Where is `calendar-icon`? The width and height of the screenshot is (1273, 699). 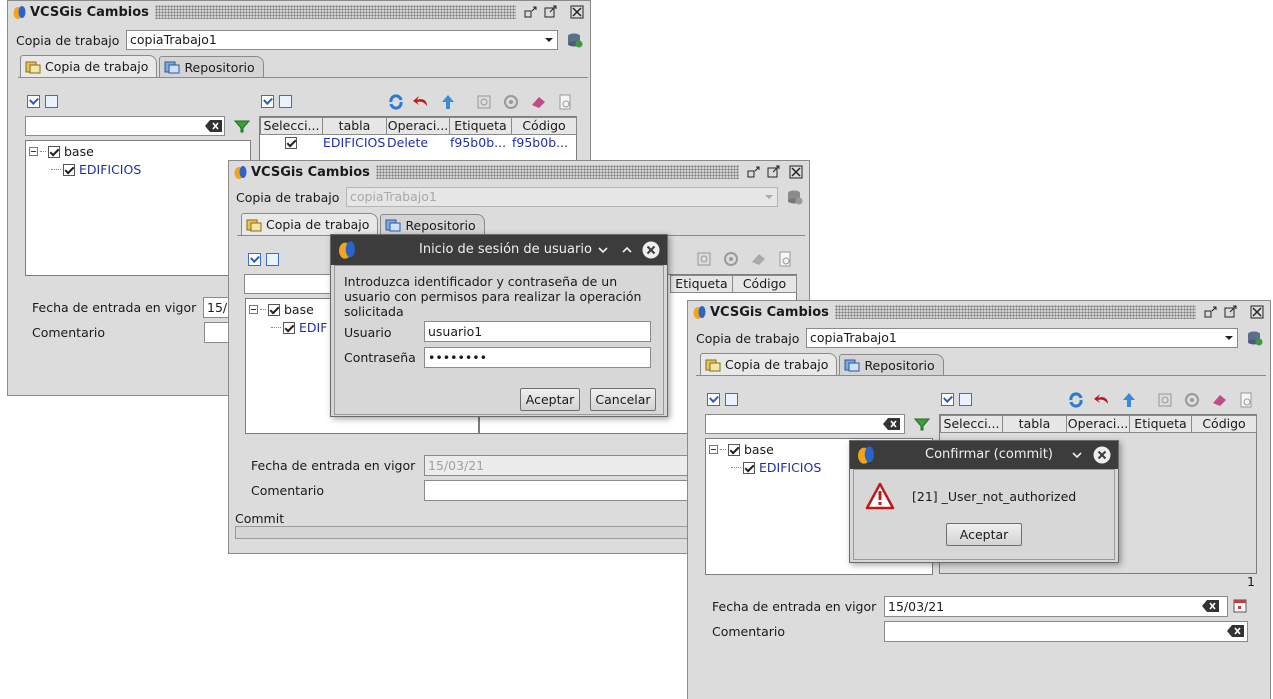
calendar-icon is located at coordinates (1240, 606).